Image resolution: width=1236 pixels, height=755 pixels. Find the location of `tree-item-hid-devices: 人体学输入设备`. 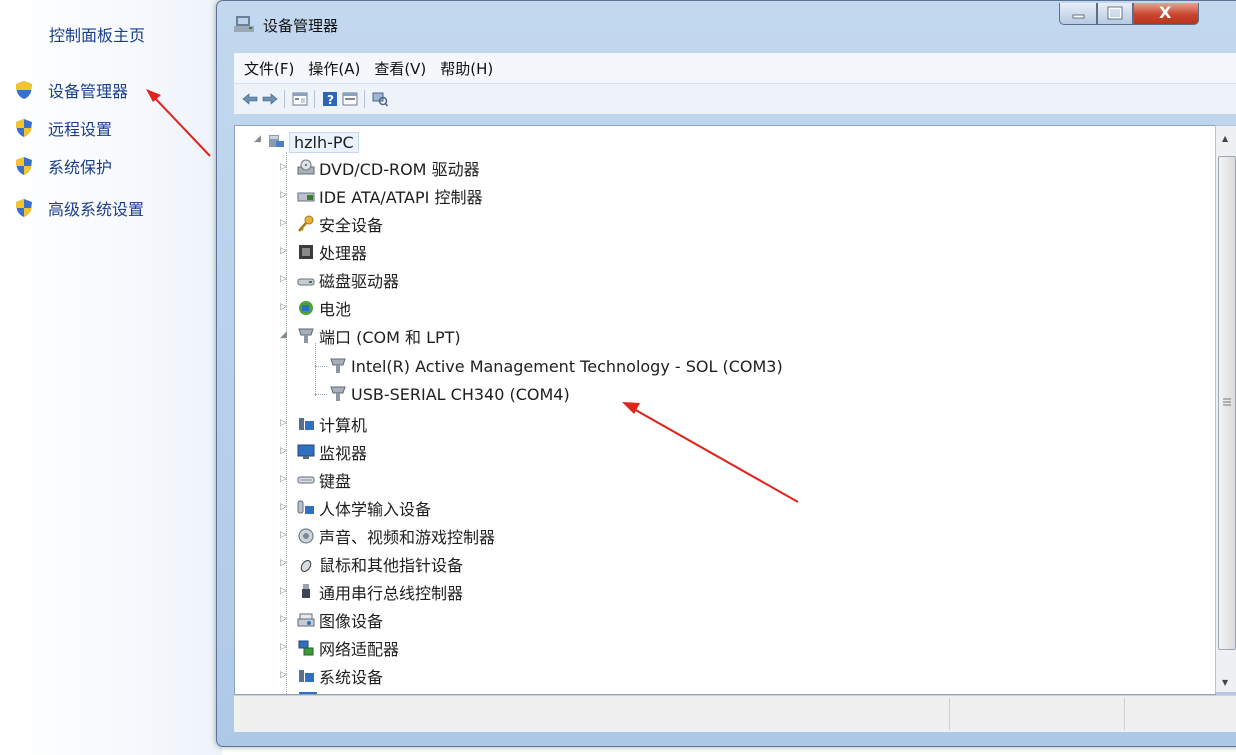

tree-item-hid-devices: 人体学输入设备 is located at coordinates (364, 508).